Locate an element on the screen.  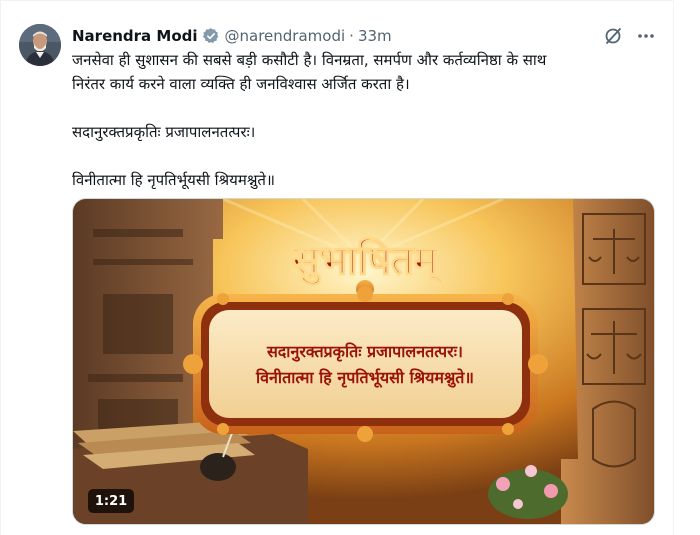
tweet-text-verse1: सदानुरक्तप्रकृतिः प्रजापालनतत्परः। is located at coordinates (164, 132).